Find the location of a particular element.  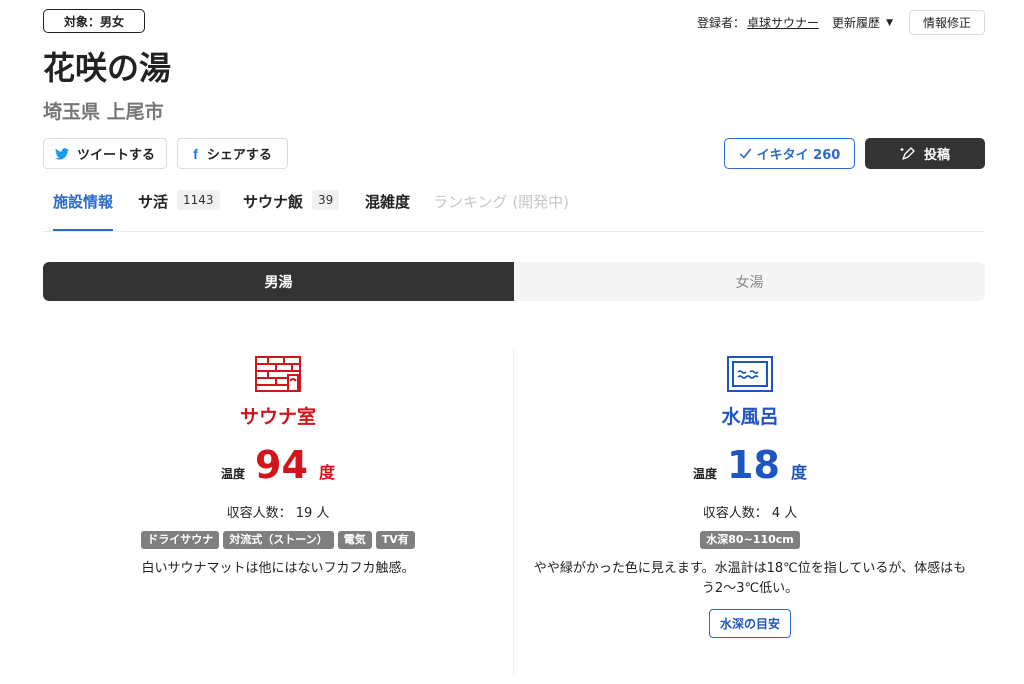

tag: 電気 is located at coordinates (354, 540).